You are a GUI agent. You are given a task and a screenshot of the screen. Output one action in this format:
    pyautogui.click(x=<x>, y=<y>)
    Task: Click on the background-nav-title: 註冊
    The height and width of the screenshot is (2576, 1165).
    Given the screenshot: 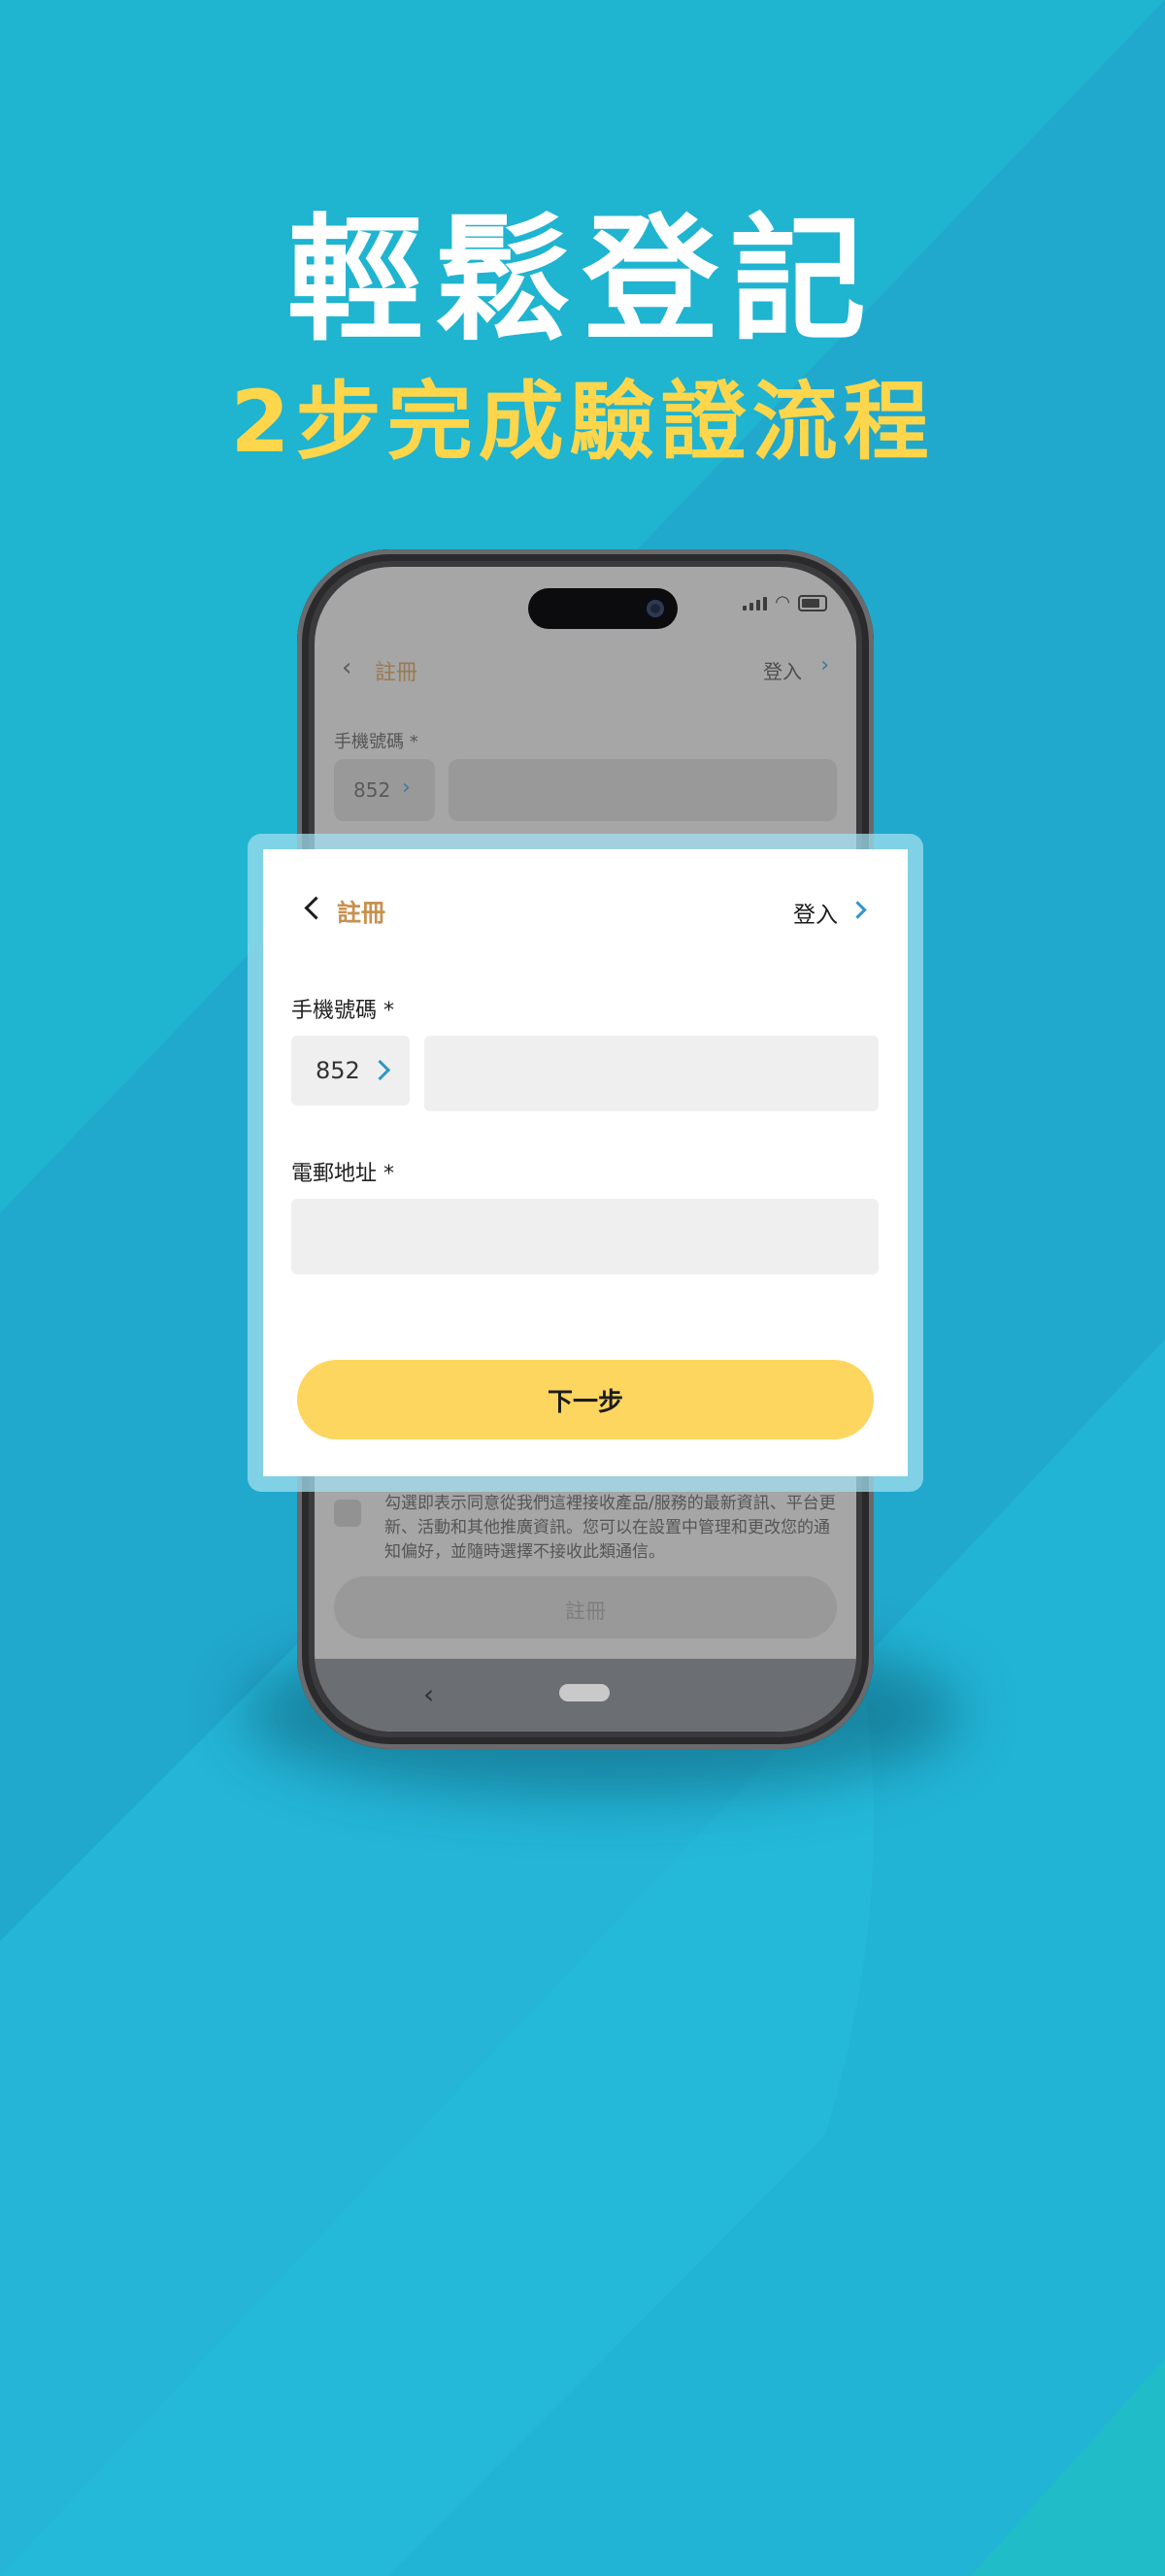 What is the action you would take?
    pyautogui.click(x=396, y=673)
    